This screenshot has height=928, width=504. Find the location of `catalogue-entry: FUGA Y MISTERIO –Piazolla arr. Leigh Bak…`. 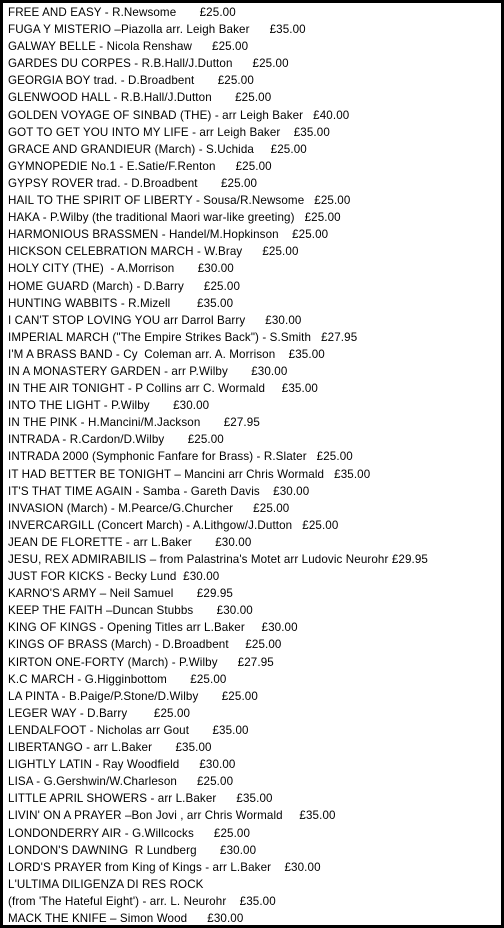

catalogue-entry: FUGA Y MISTERIO –Piazolla arr. Leigh Bak… is located at coordinates (157, 30).